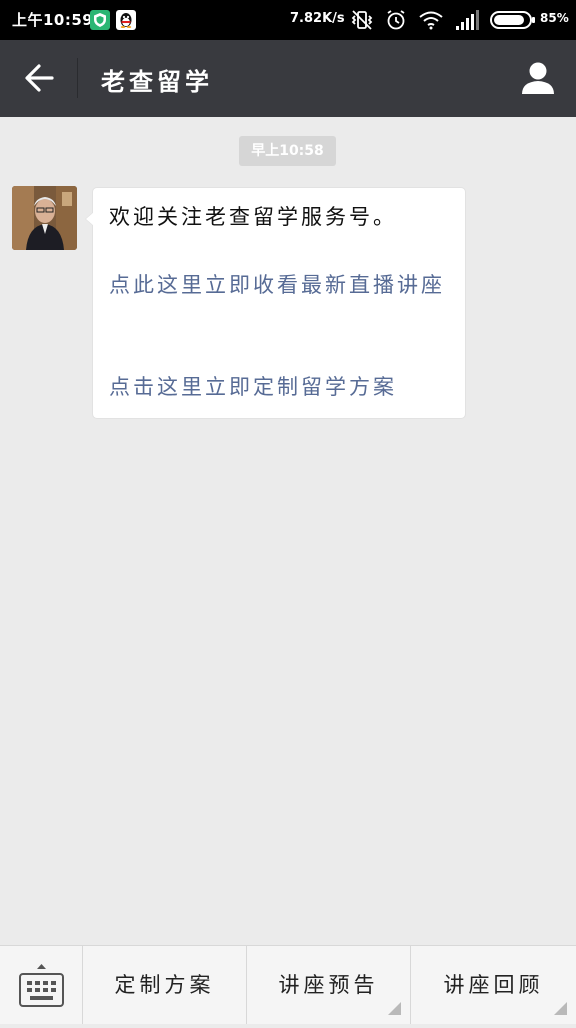 Image resolution: width=576 pixels, height=1028 pixels. I want to click on menu-lecture-review-label: 讲座回顾, so click(493, 985).